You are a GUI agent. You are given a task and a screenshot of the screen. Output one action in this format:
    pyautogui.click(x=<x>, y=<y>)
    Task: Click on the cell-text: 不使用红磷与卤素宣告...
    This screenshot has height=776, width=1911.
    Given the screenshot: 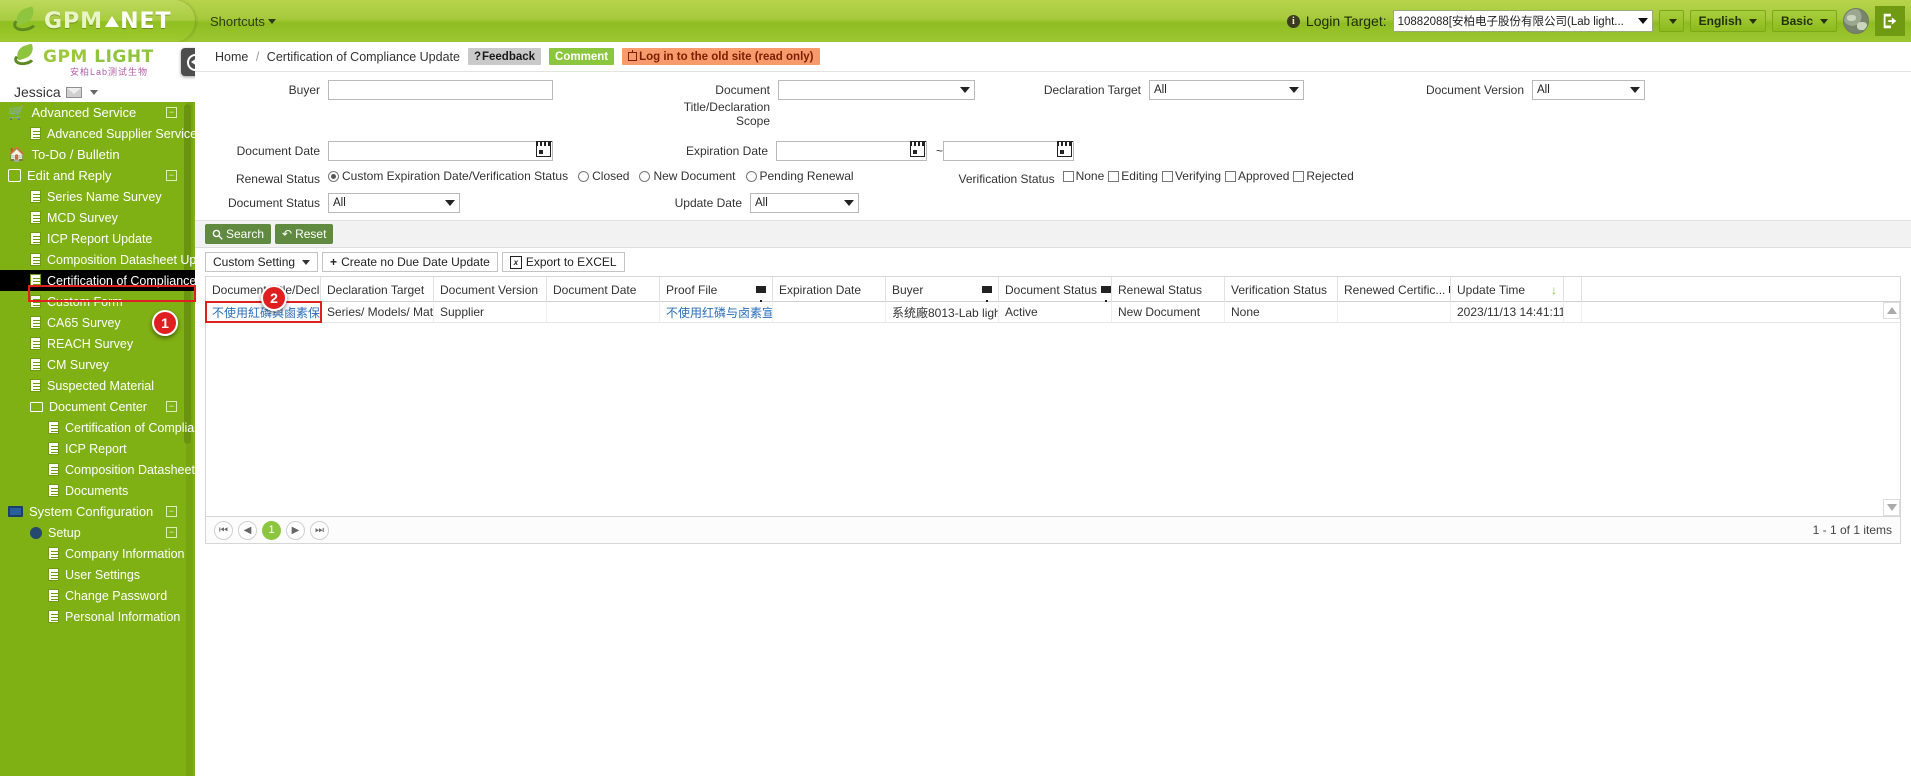 What is the action you would take?
    pyautogui.click(x=719, y=312)
    